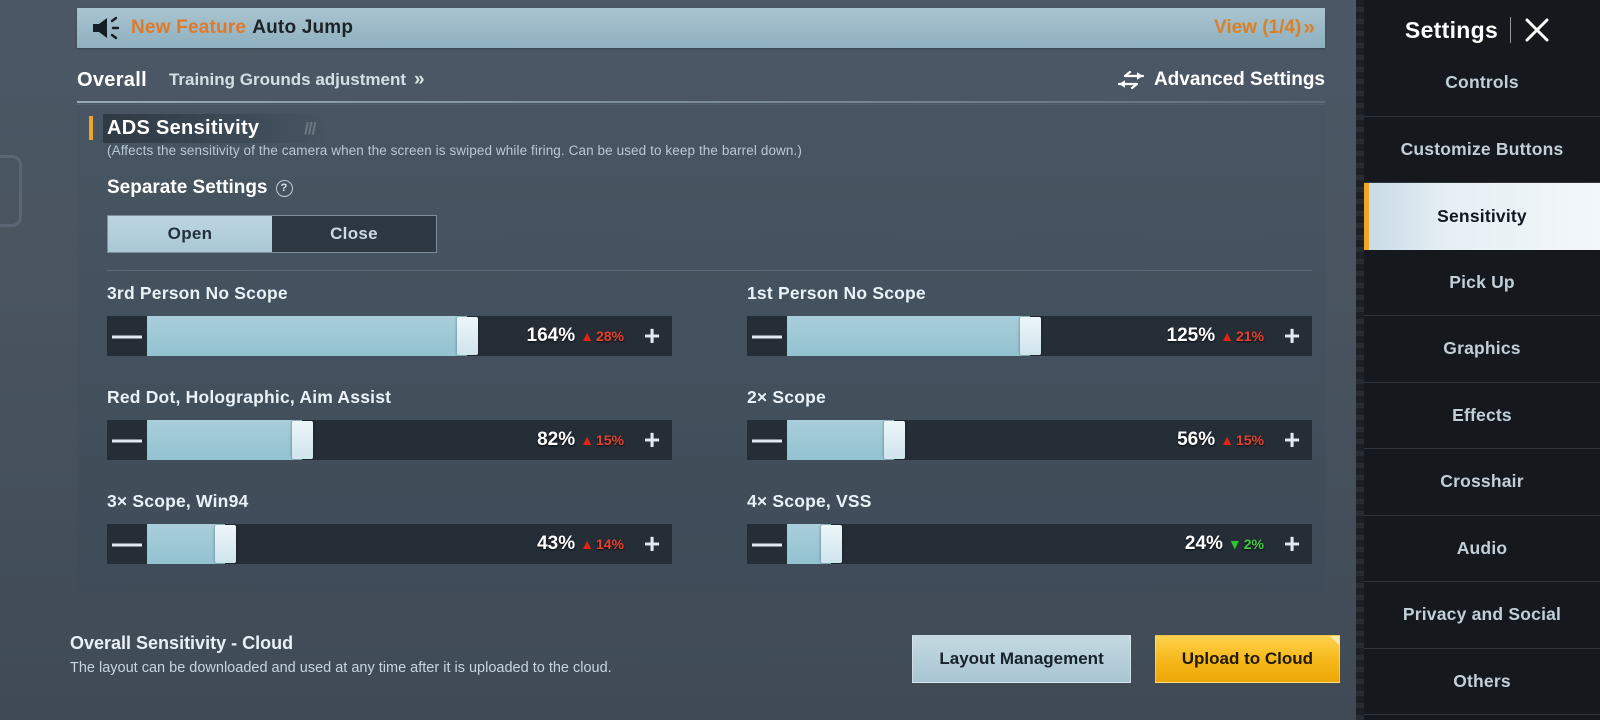 Image resolution: width=1600 pixels, height=720 pixels. Describe the element at coordinates (187, 187) in the screenshot. I see `separate-settings-label: Separate Settings` at that location.